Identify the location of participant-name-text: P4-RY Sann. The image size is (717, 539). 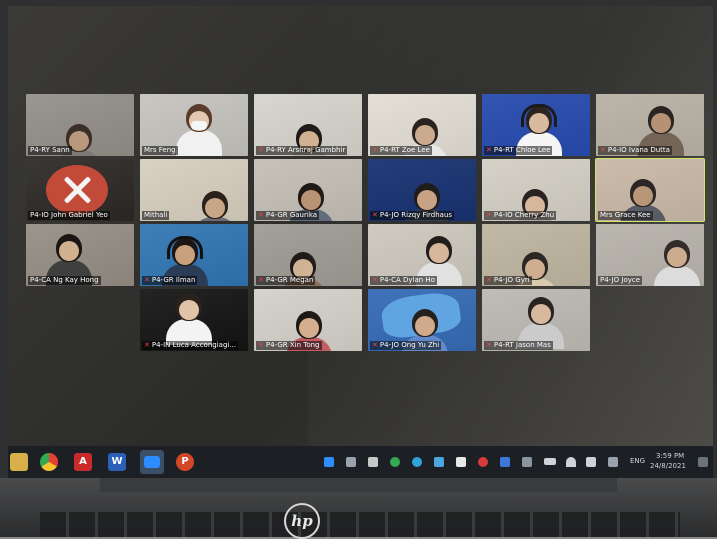
(50, 150).